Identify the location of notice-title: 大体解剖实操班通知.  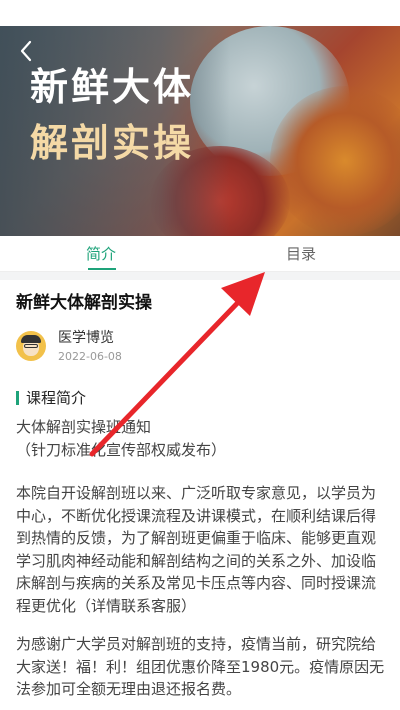
(84, 427).